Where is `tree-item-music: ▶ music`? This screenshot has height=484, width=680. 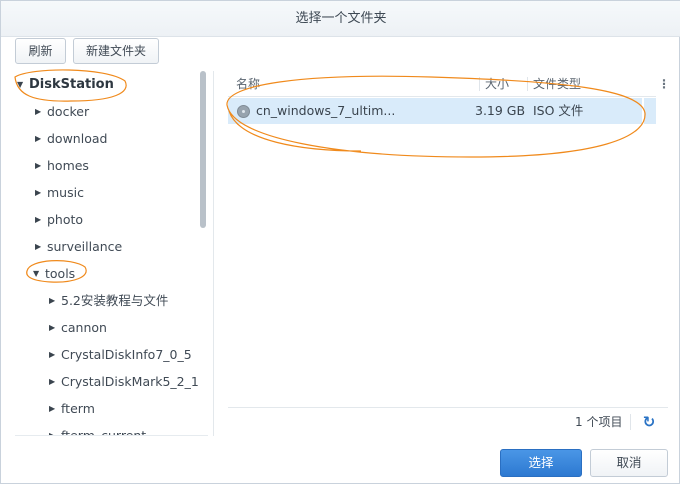 tree-item-music: ▶ music is located at coordinates (59, 192).